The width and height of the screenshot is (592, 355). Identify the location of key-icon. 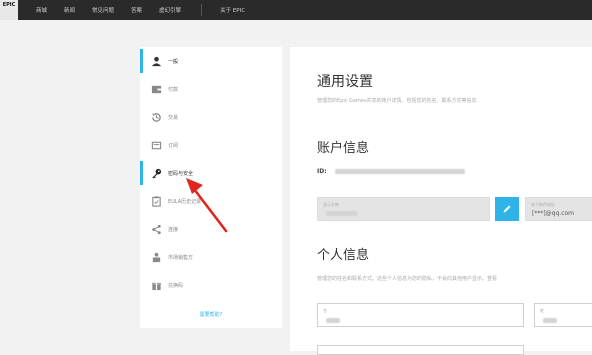
(156, 173).